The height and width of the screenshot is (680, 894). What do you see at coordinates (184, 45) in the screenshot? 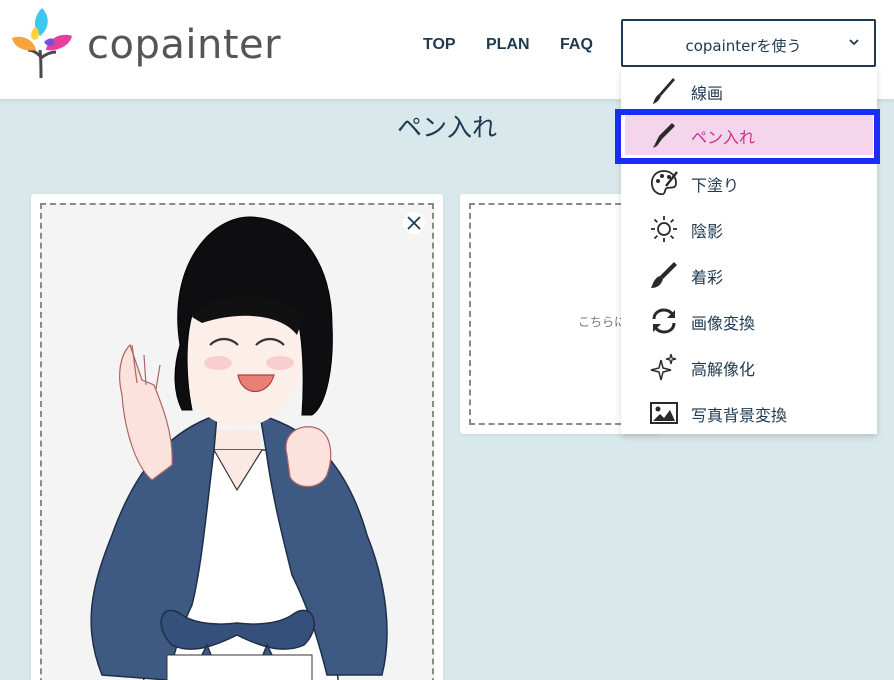
I see `brand-name: copainter` at bounding box center [184, 45].